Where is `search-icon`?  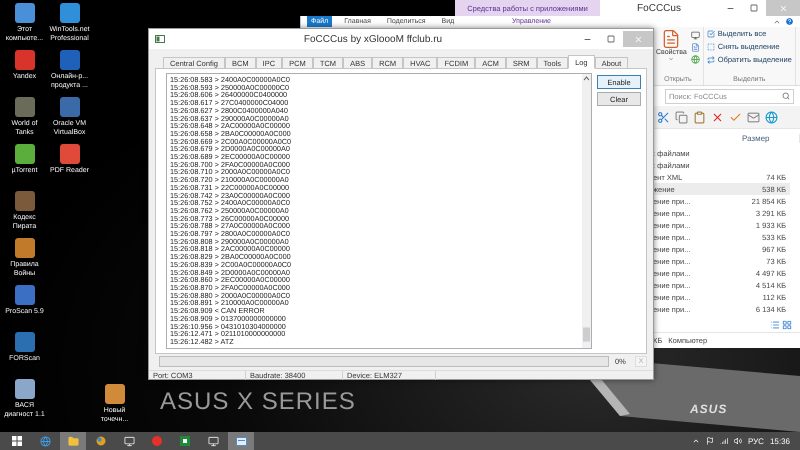 search-icon is located at coordinates (786, 96).